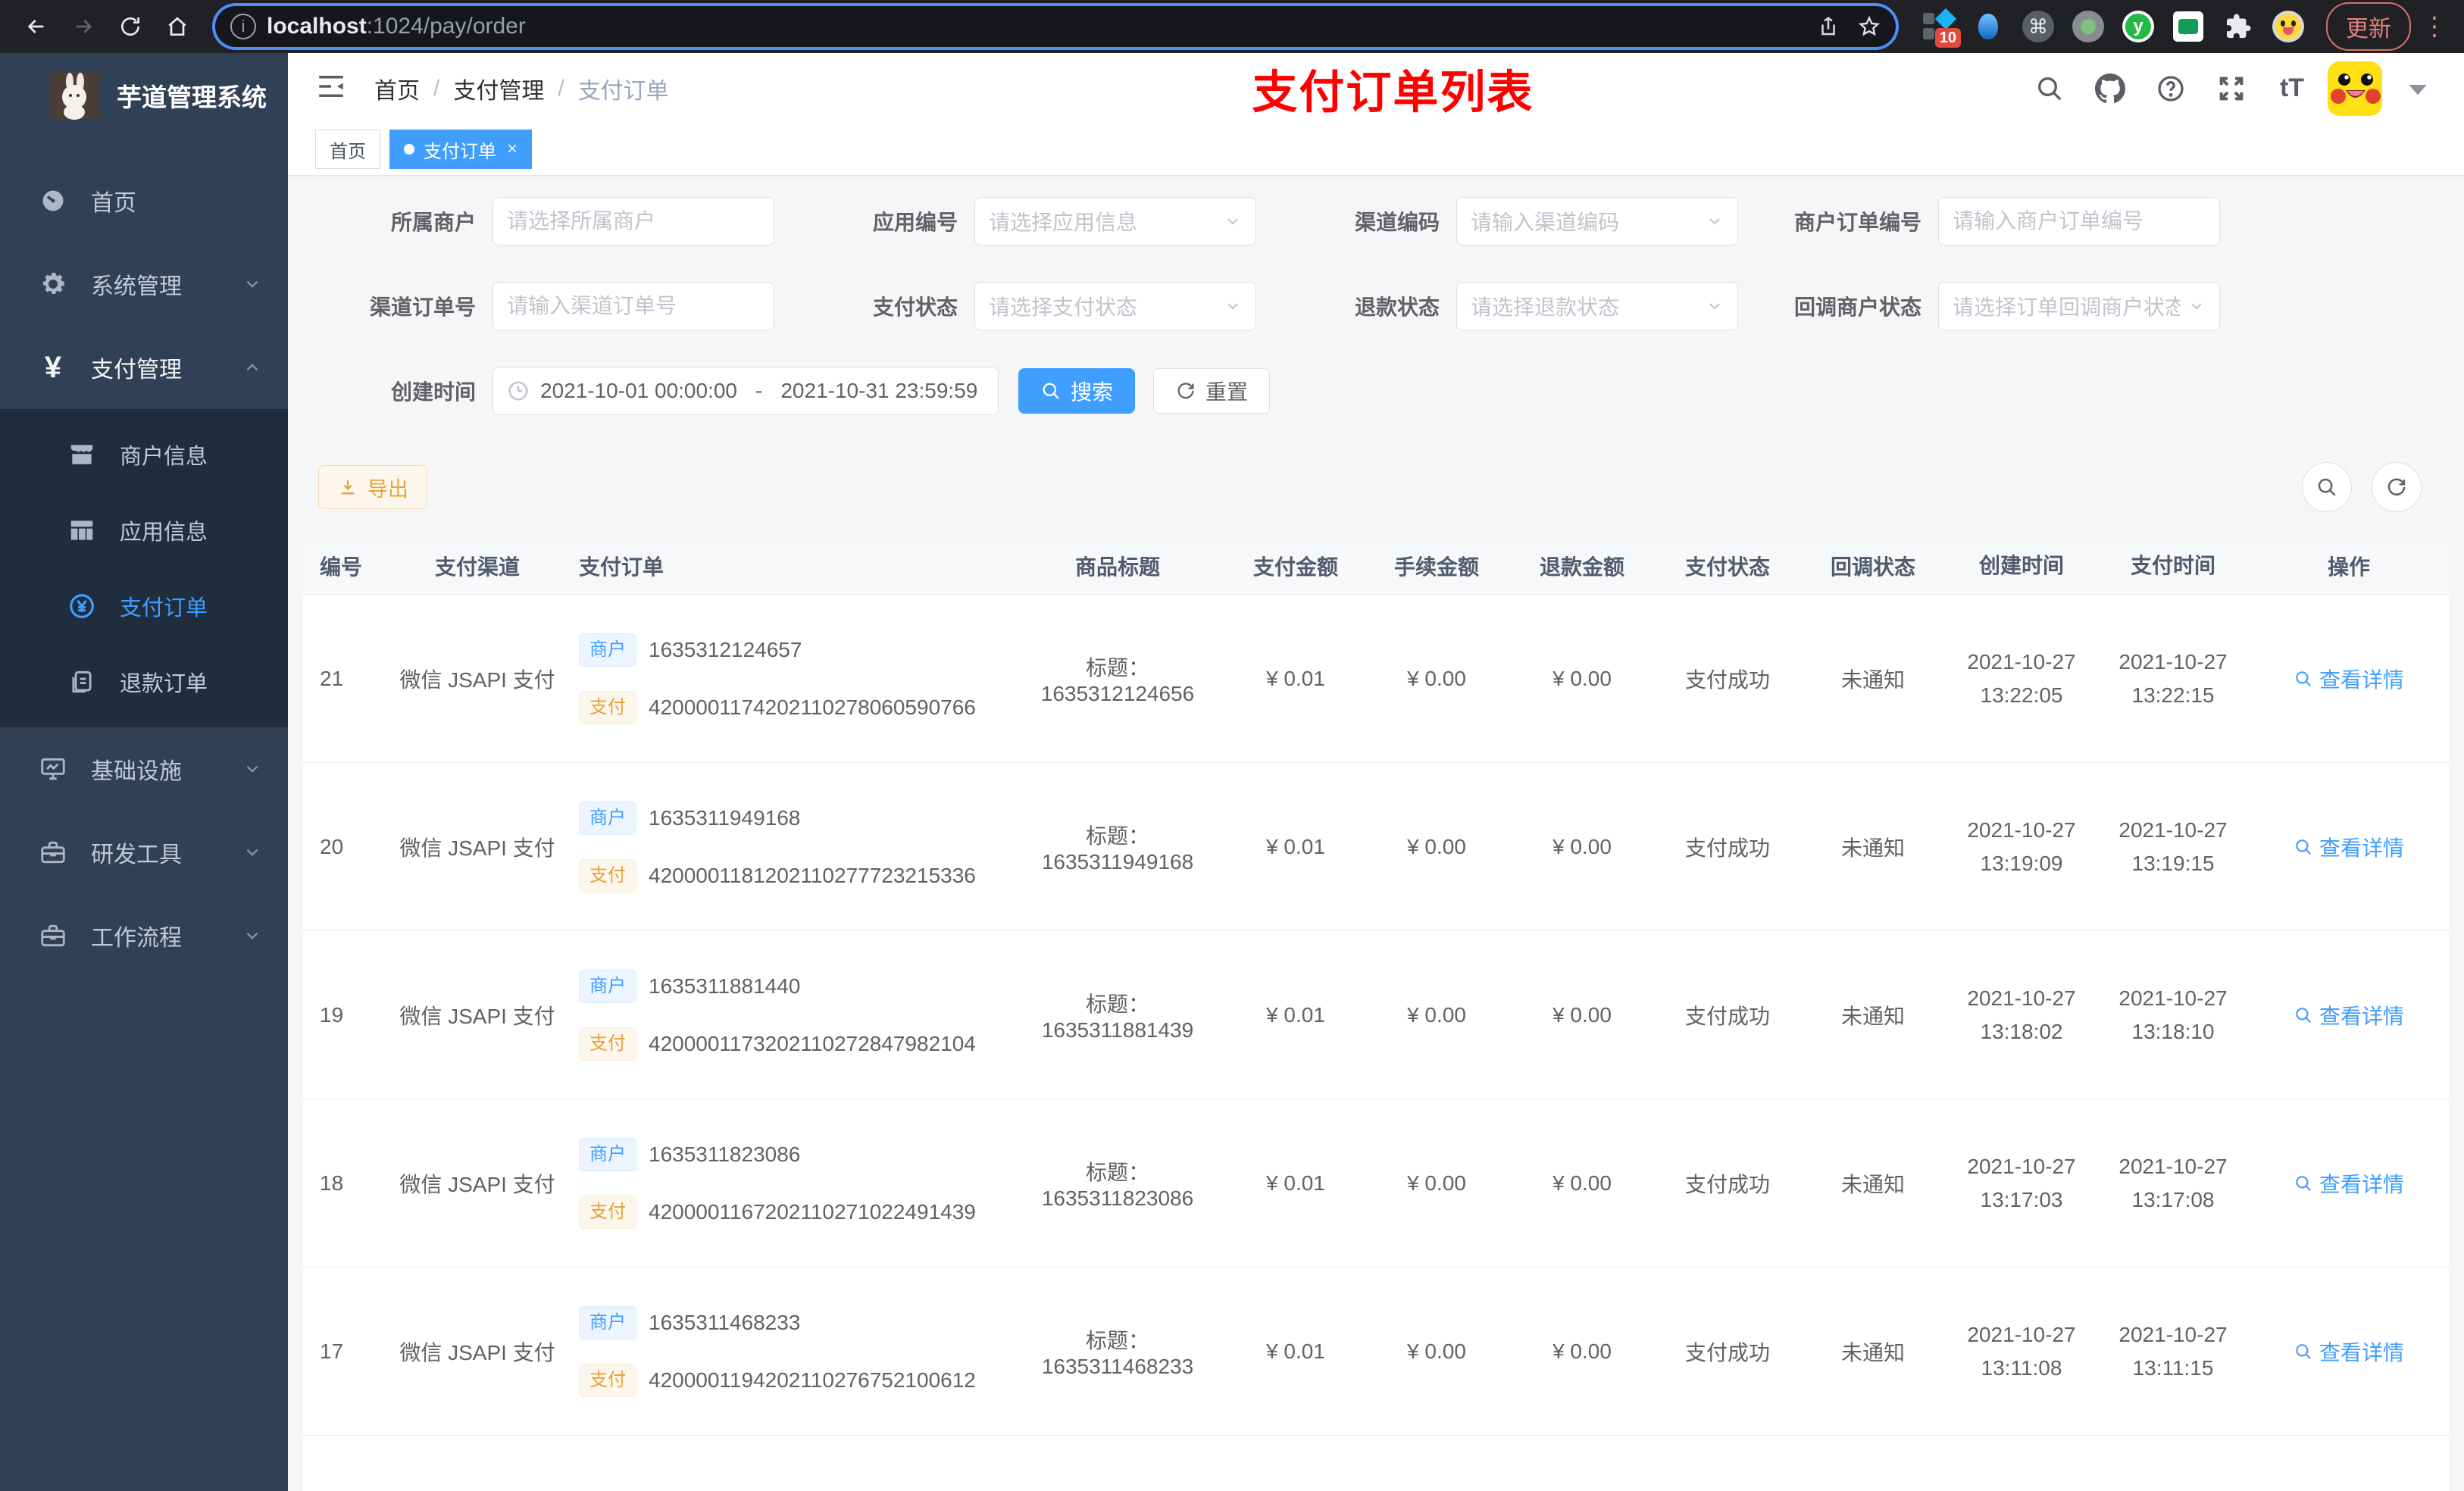  What do you see at coordinates (1869, 26) in the screenshot?
I see `star-icon` at bounding box center [1869, 26].